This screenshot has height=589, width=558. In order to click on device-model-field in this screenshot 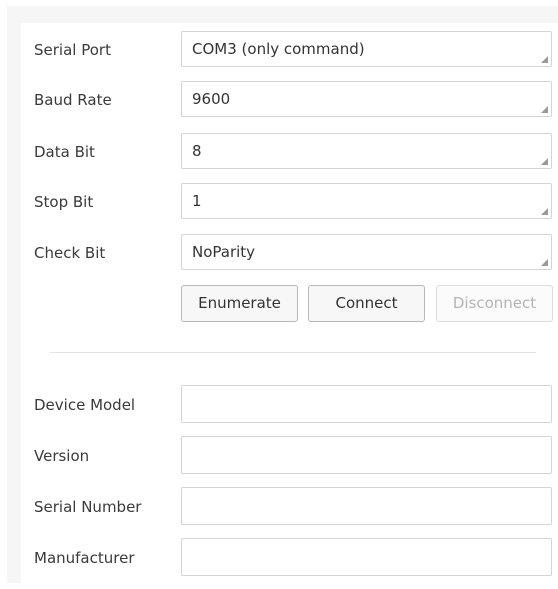, I will do `click(366, 404)`.